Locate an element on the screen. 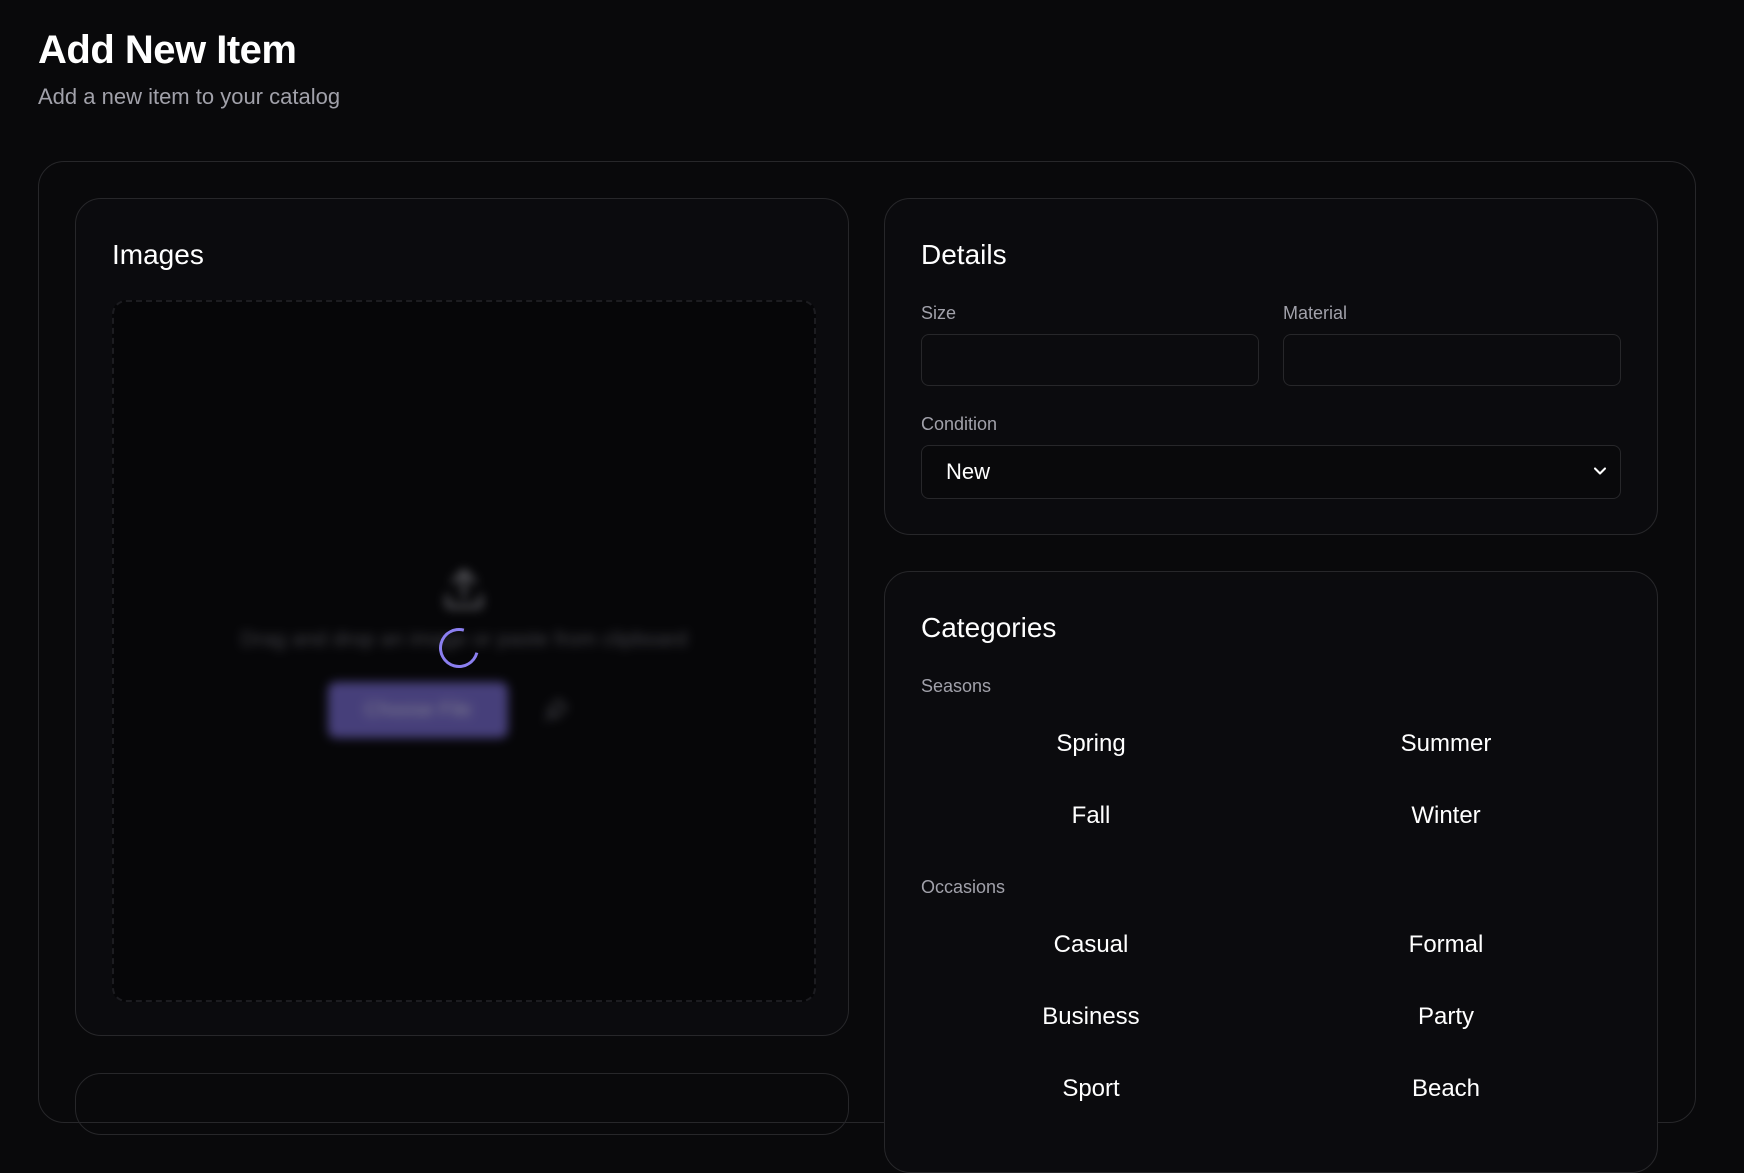 The width and height of the screenshot is (1744, 1173). occasion-chip-business: Business is located at coordinates (1091, 1017).